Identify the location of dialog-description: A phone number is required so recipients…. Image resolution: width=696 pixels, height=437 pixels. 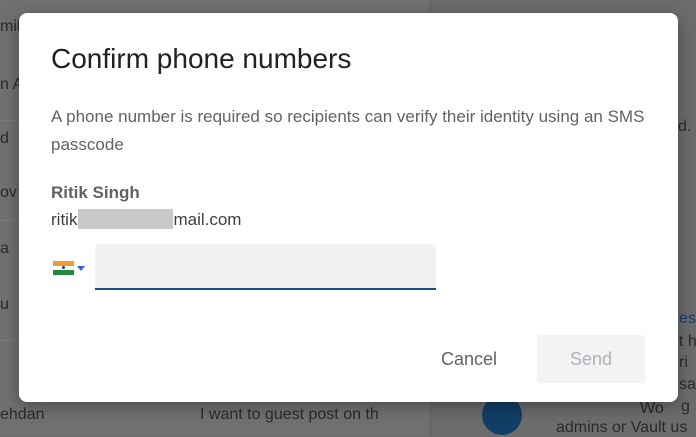
(348, 130).